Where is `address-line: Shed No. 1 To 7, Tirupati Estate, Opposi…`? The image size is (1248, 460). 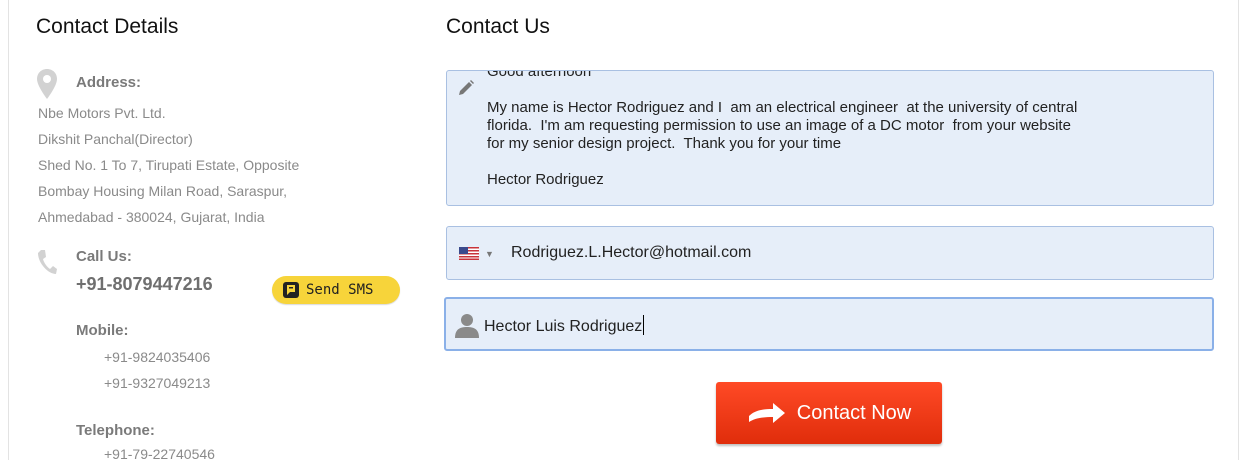
address-line: Shed No. 1 To 7, Tirupati Estate, Opposi… is located at coordinates (169, 165).